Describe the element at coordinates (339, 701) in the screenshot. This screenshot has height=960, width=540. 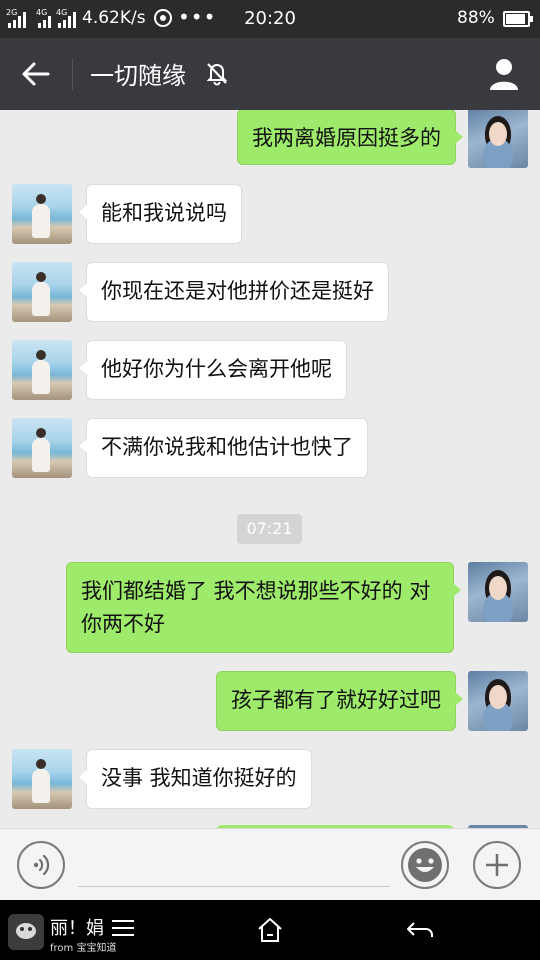
I see `message-bubble-outgoing: 孩子都有了就好好过吧` at that location.